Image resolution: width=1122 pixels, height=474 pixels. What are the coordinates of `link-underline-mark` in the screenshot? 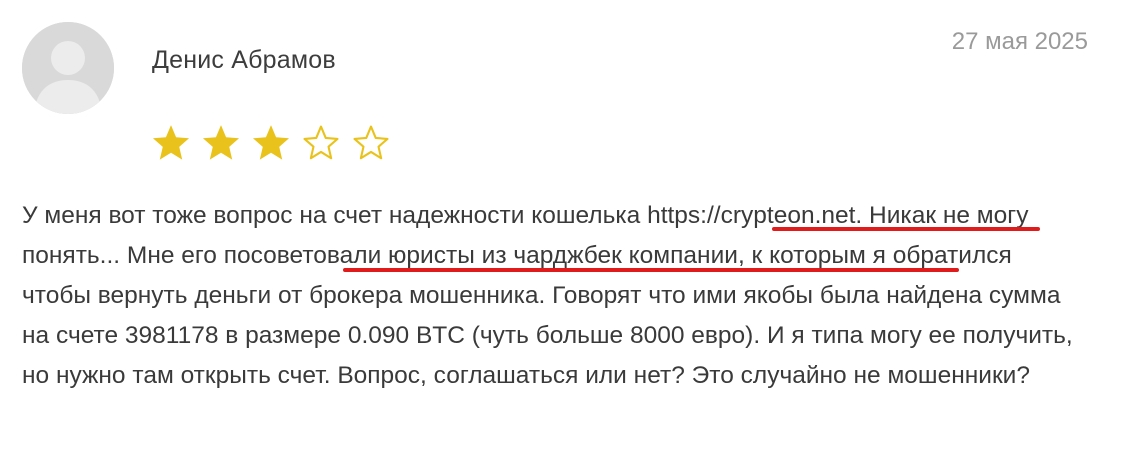 It's located at (906, 229).